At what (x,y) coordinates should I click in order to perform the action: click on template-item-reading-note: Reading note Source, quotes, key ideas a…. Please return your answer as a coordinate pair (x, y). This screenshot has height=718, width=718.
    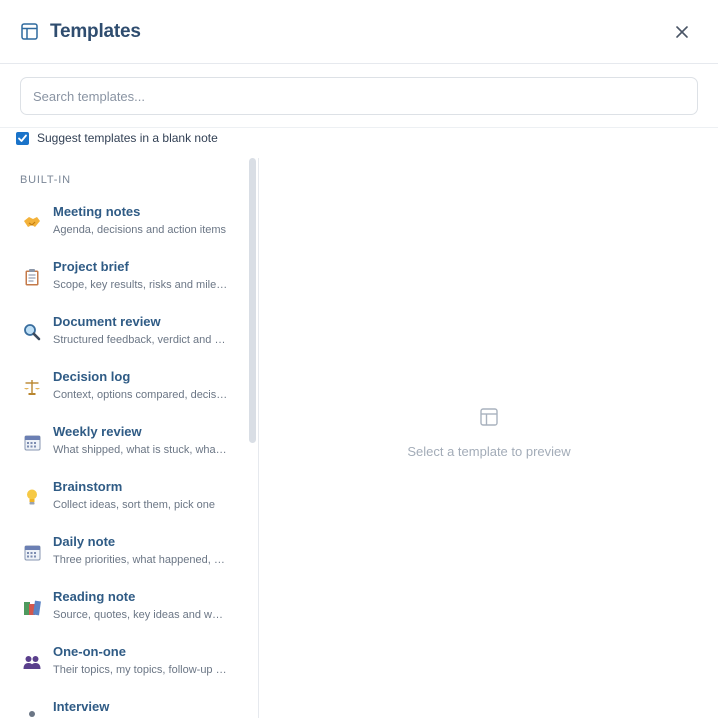
    Looking at the image, I should click on (122, 610).